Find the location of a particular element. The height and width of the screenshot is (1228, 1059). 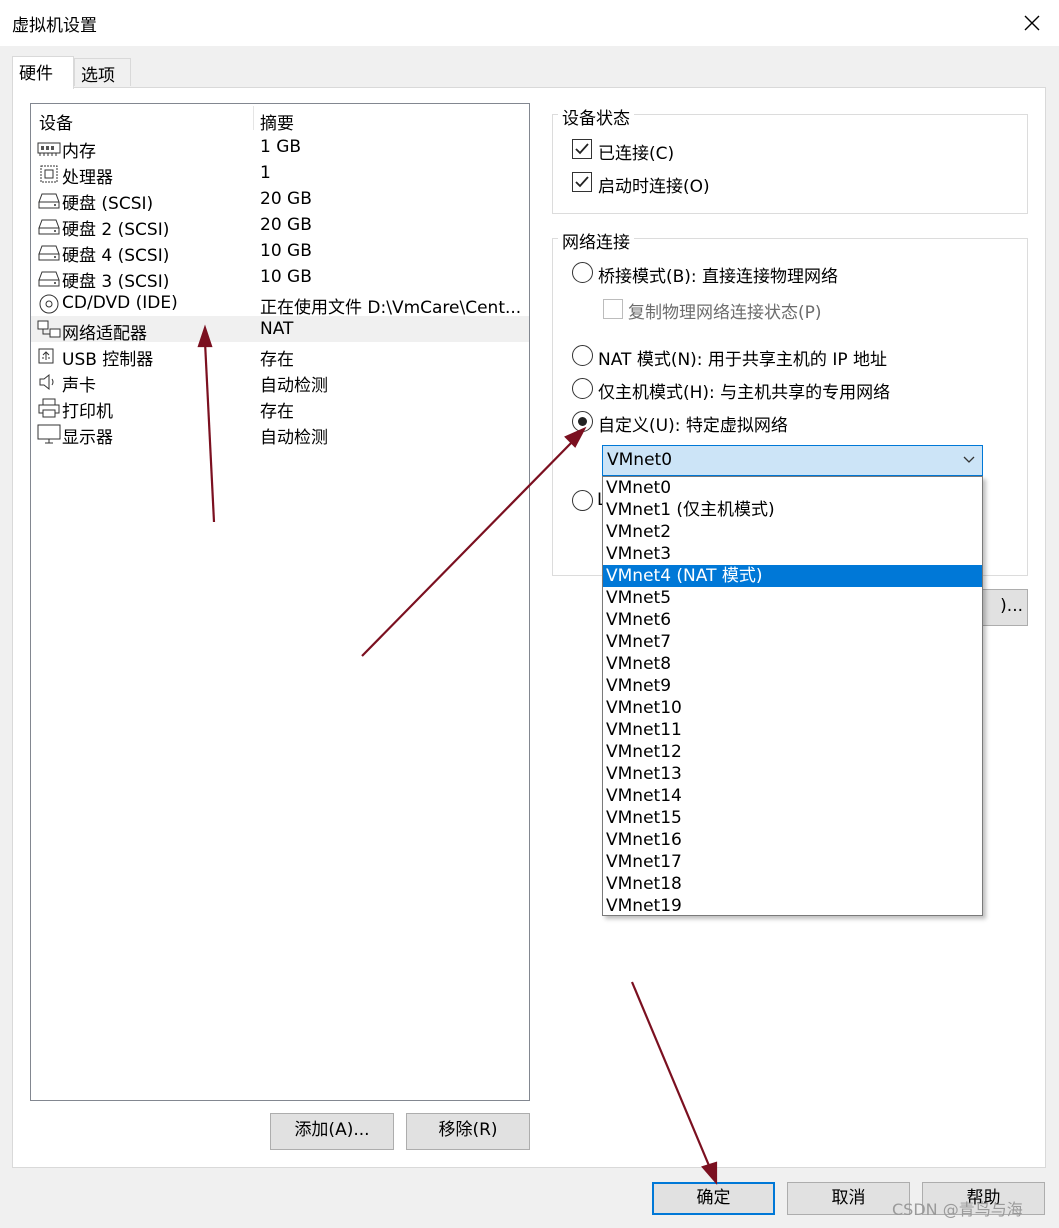

device-summary: 存在 is located at coordinates (277, 412).